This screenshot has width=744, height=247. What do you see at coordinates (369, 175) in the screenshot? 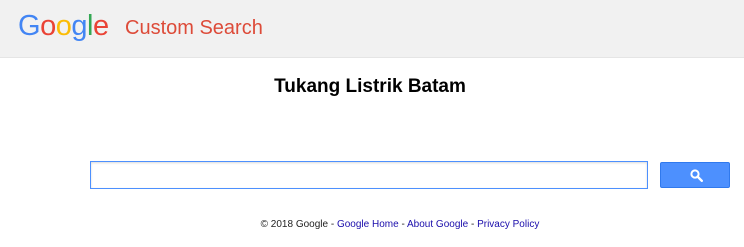
I see `search-input` at bounding box center [369, 175].